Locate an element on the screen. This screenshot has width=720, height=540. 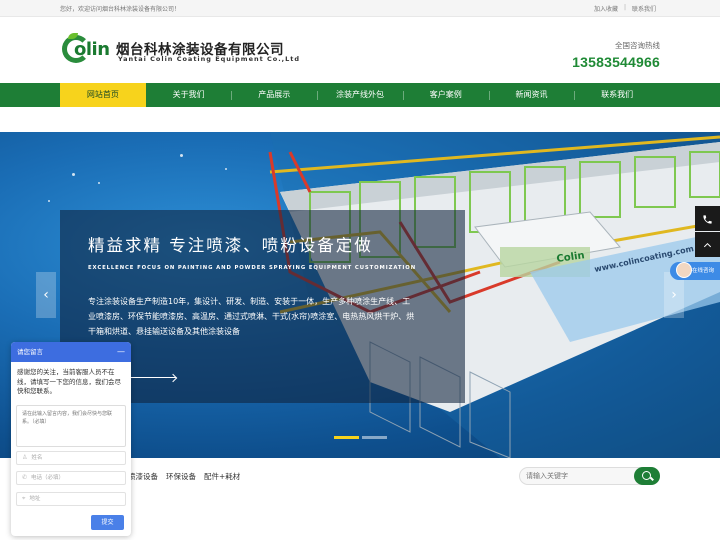
right-float-toolbar is located at coordinates (707, 232).